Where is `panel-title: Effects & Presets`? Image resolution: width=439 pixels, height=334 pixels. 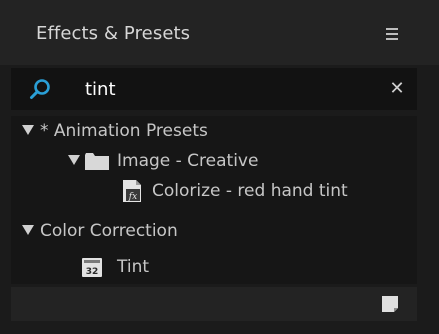
panel-title: Effects & Presets is located at coordinates (113, 33).